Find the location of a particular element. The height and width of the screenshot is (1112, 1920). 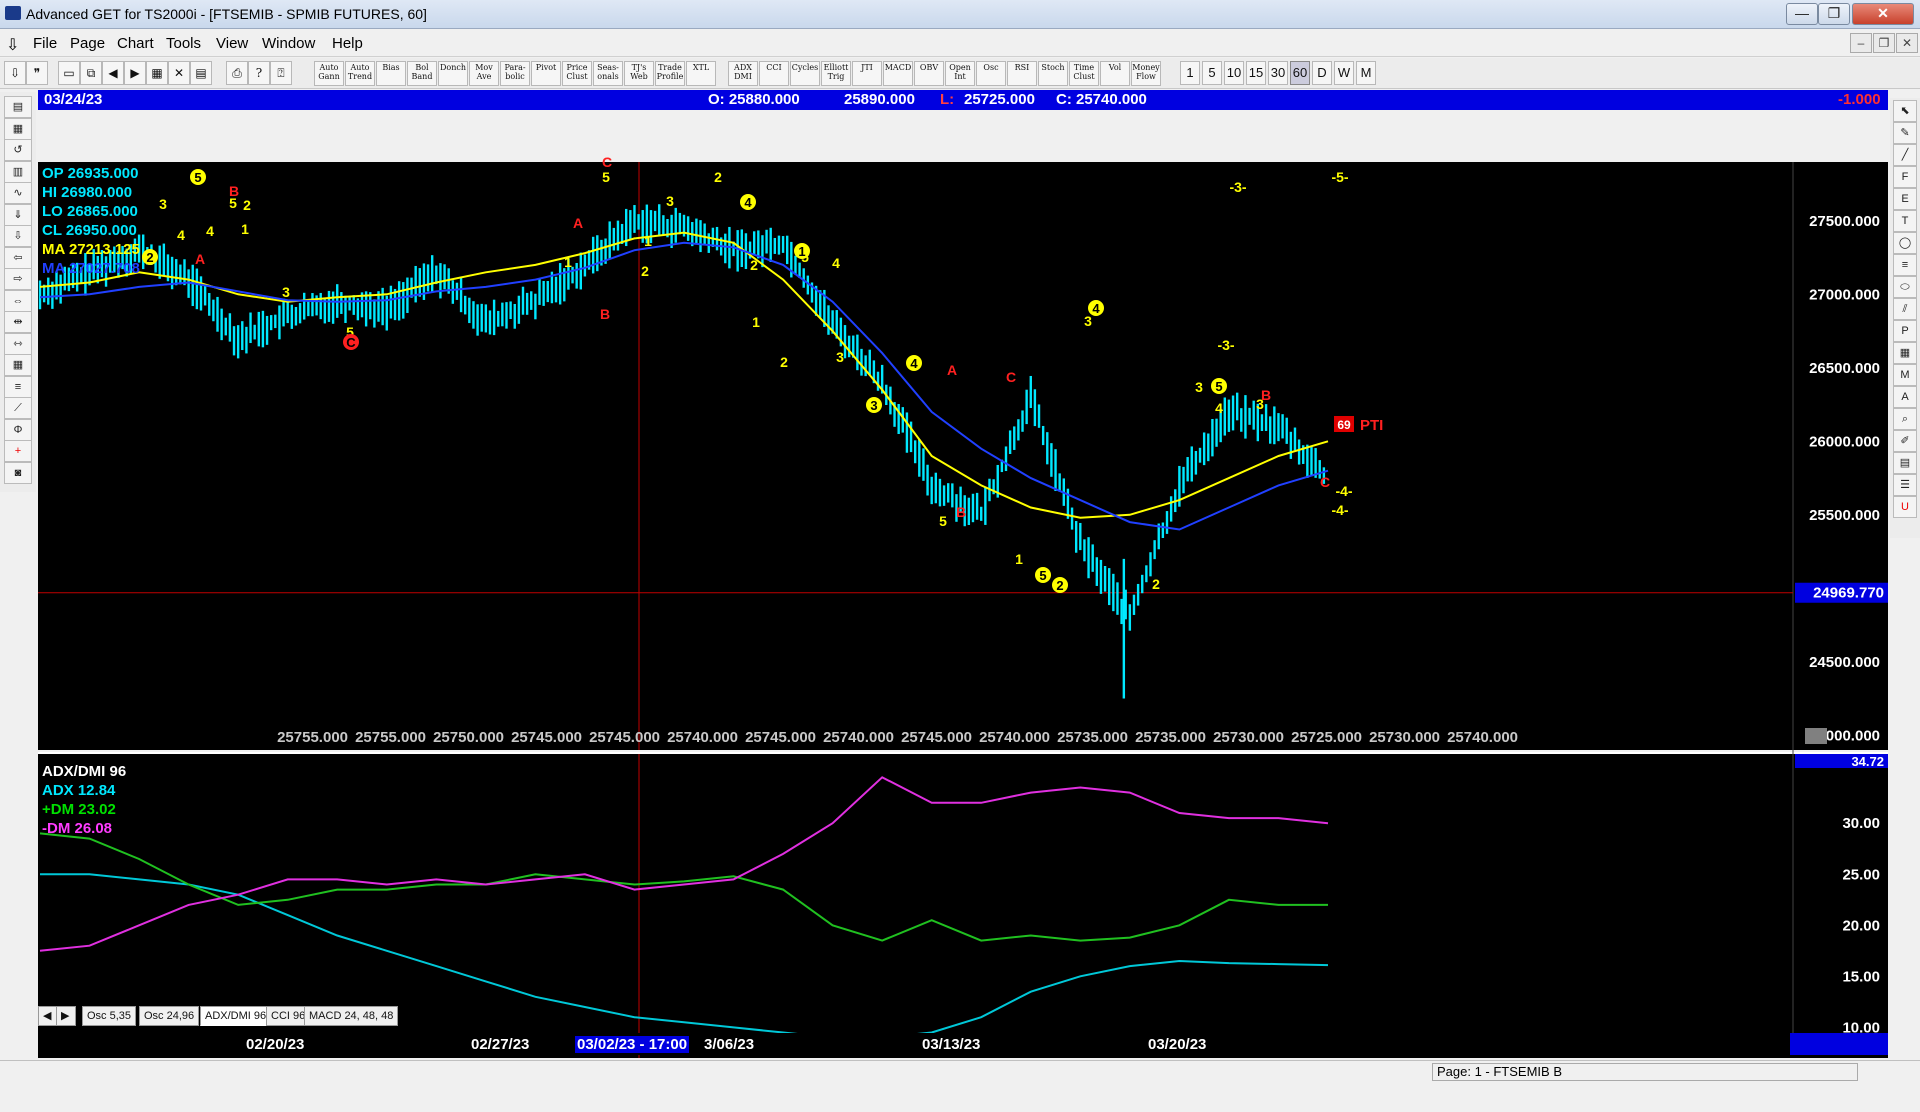

elliott-icon: ∿ is located at coordinates (18, 193).